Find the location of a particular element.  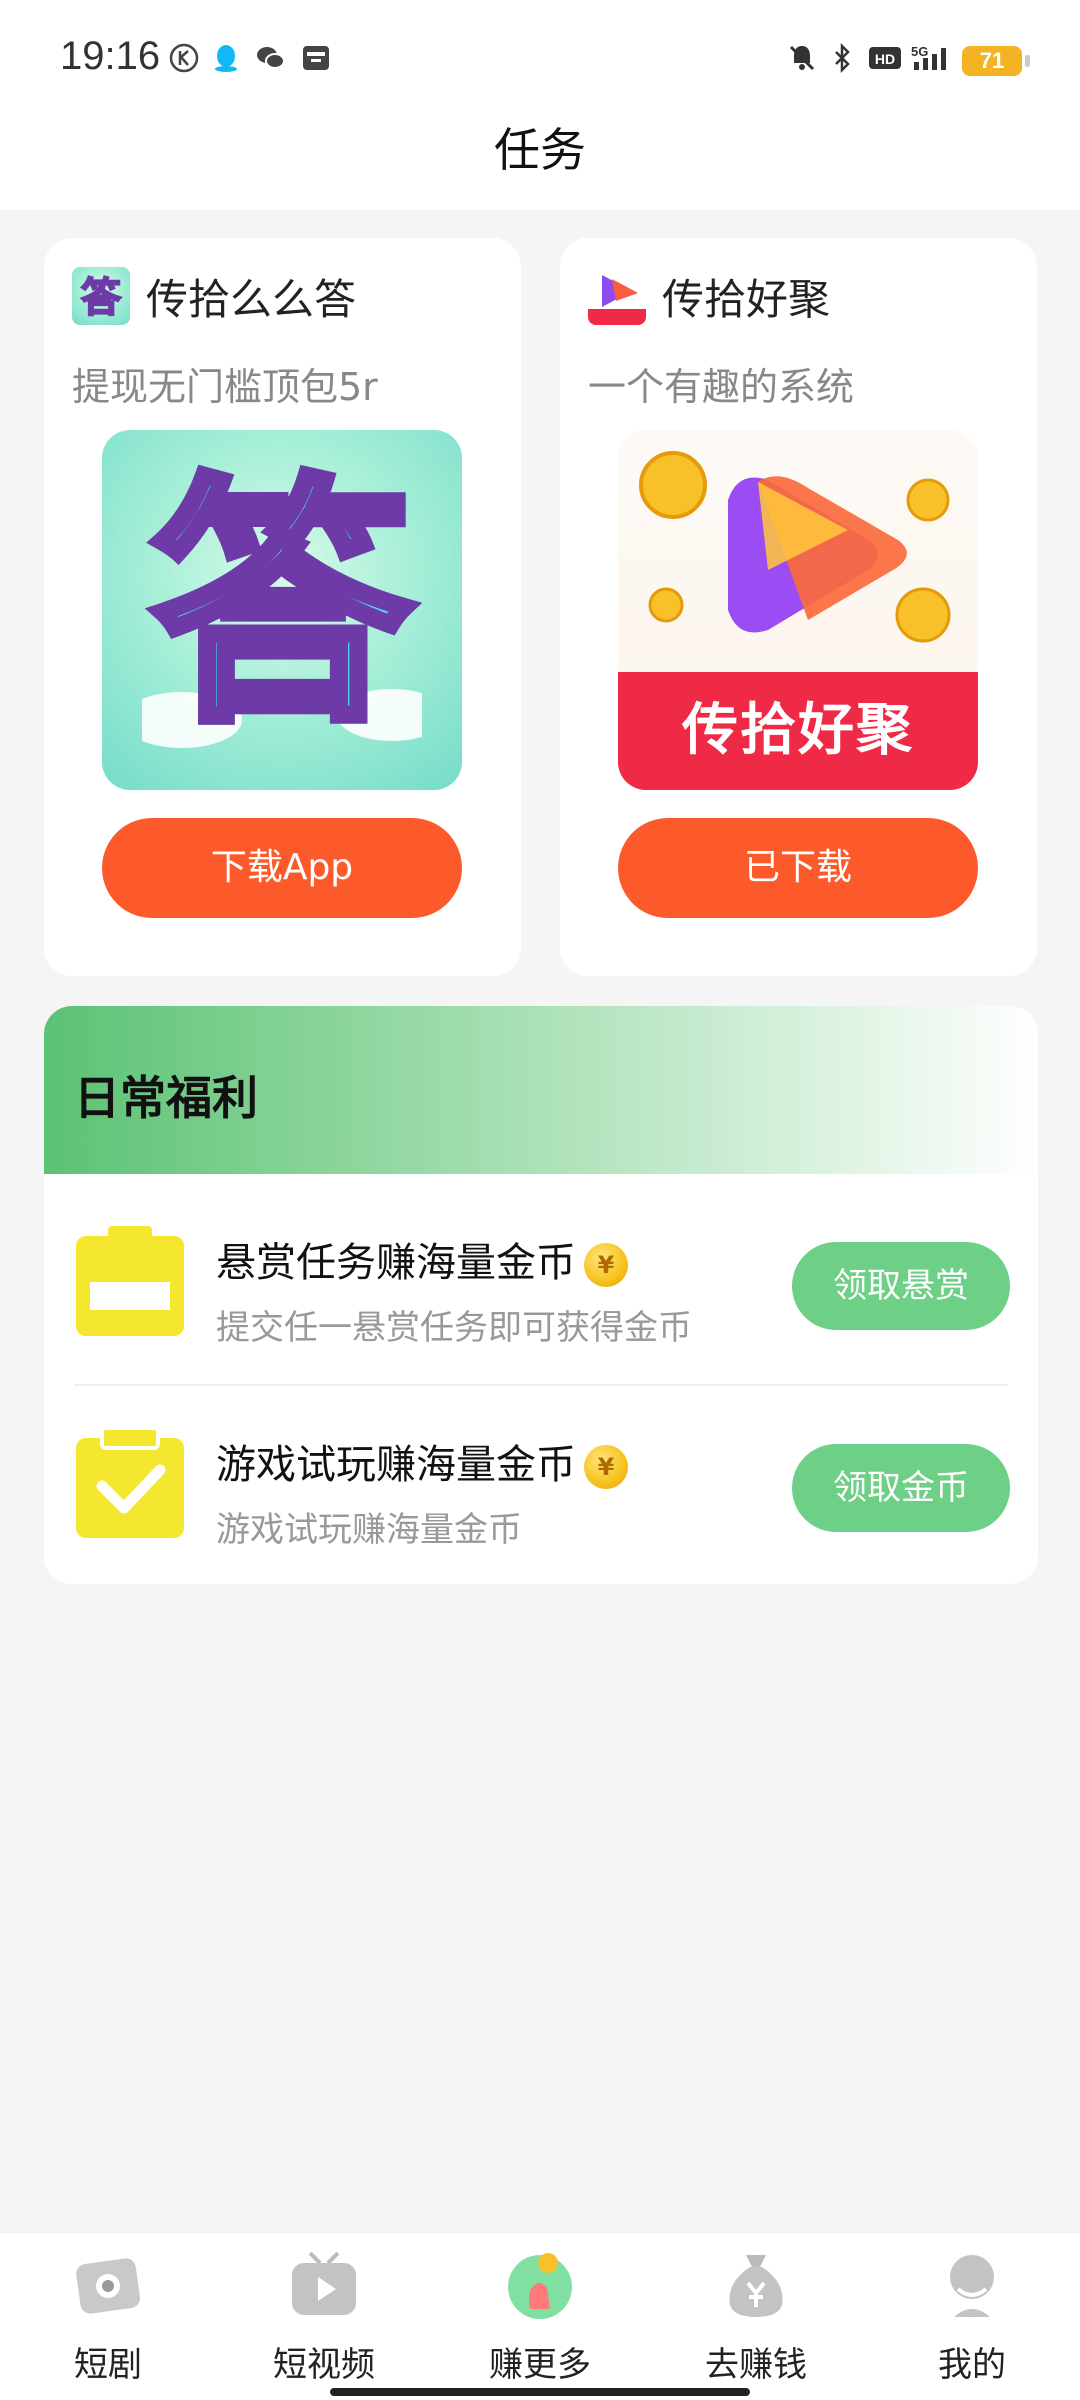

app-header: 传拾好聚 is located at coordinates (709, 296).